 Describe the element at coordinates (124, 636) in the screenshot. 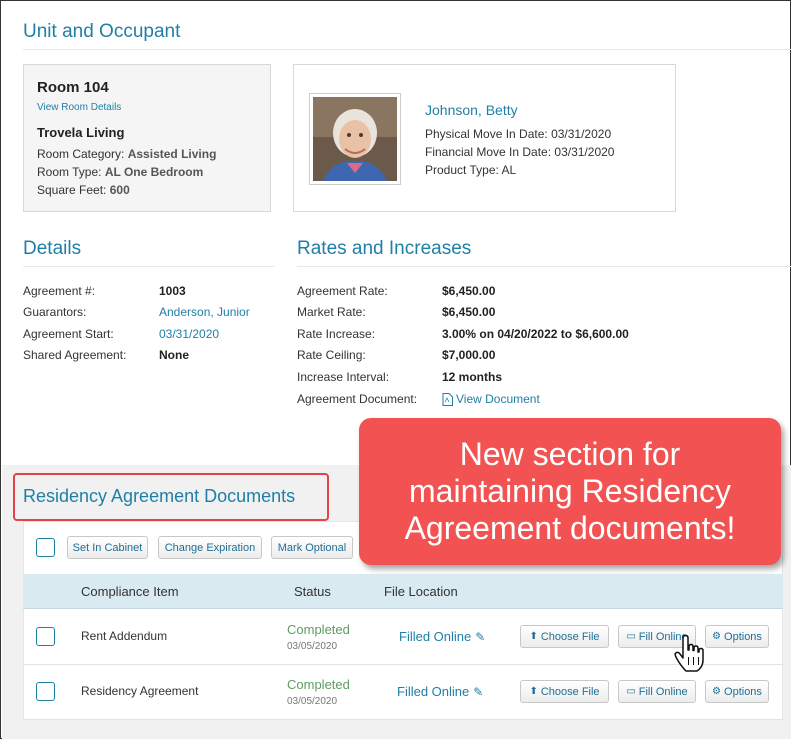

I see `compliance-item-name: Rent Addendum` at that location.